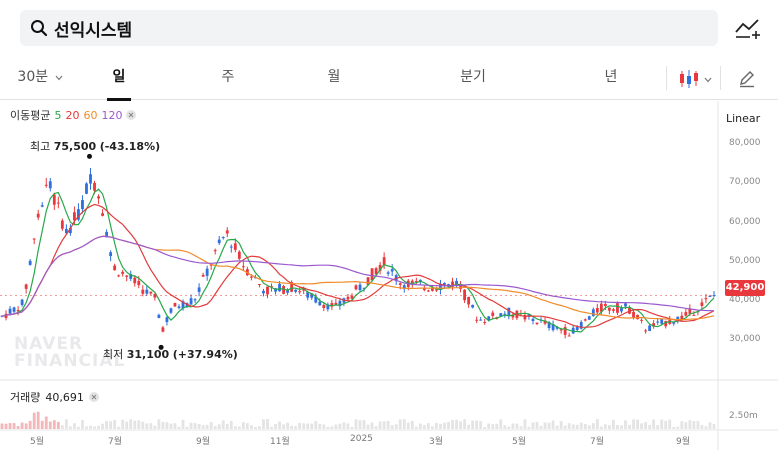 The width and height of the screenshot is (778, 450). I want to click on search-bar: 선익시스템, so click(369, 28).